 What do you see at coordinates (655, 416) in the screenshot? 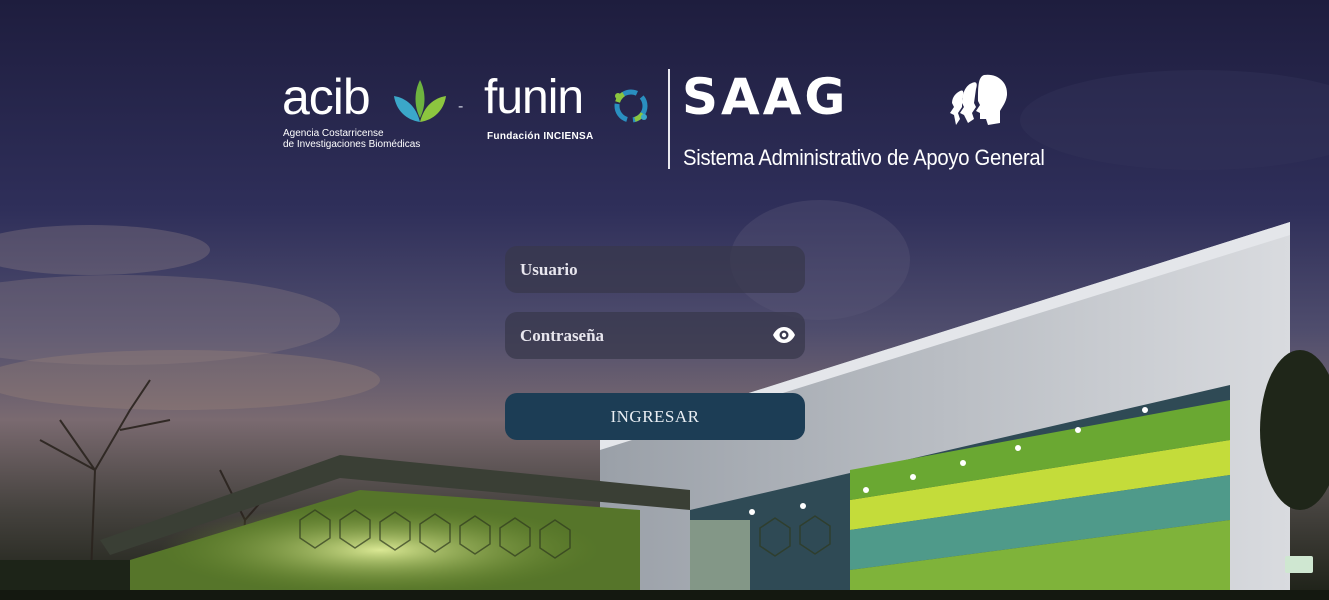
I see `login-button: INGRESAR` at bounding box center [655, 416].